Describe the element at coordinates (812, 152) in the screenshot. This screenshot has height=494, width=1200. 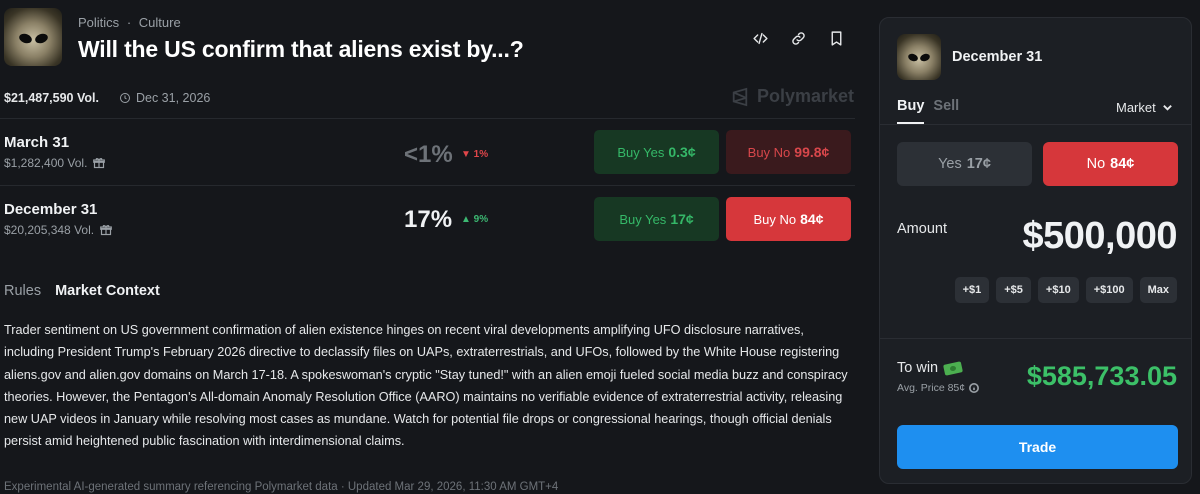
I see `buy-no-price: 99.8¢` at that location.